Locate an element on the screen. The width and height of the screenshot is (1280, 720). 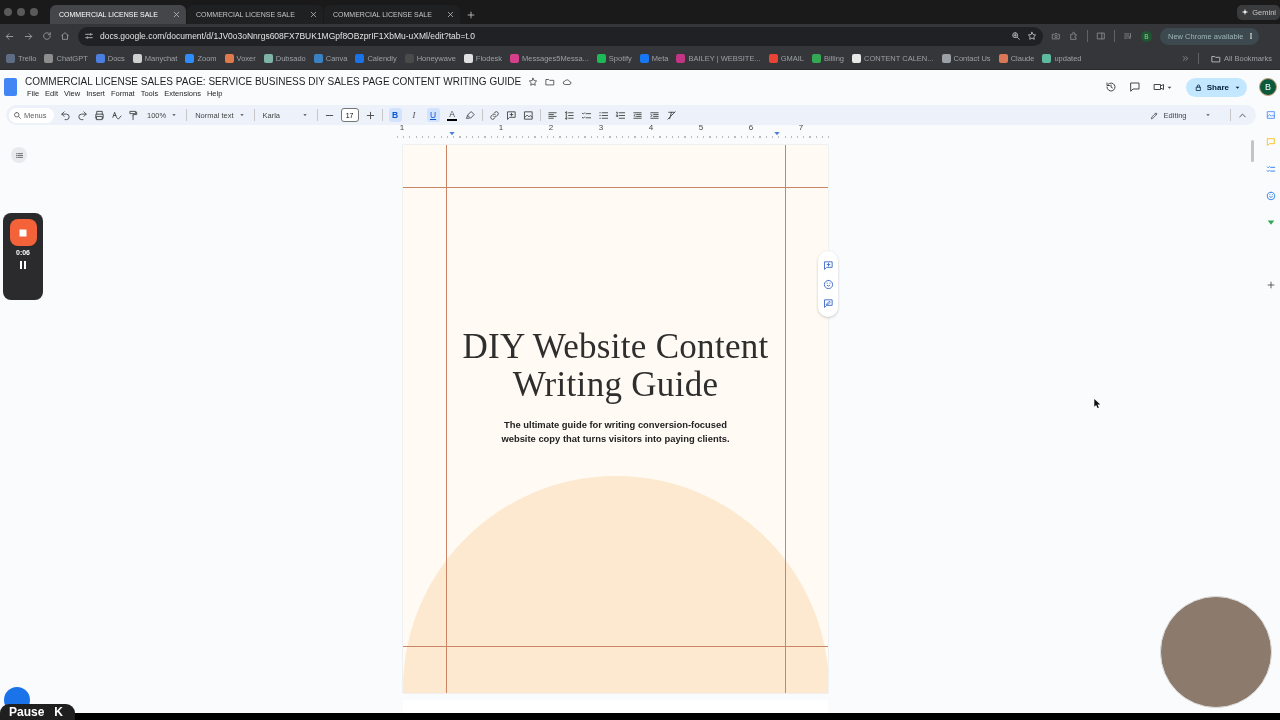
image-icon is located at coordinates (528, 115).